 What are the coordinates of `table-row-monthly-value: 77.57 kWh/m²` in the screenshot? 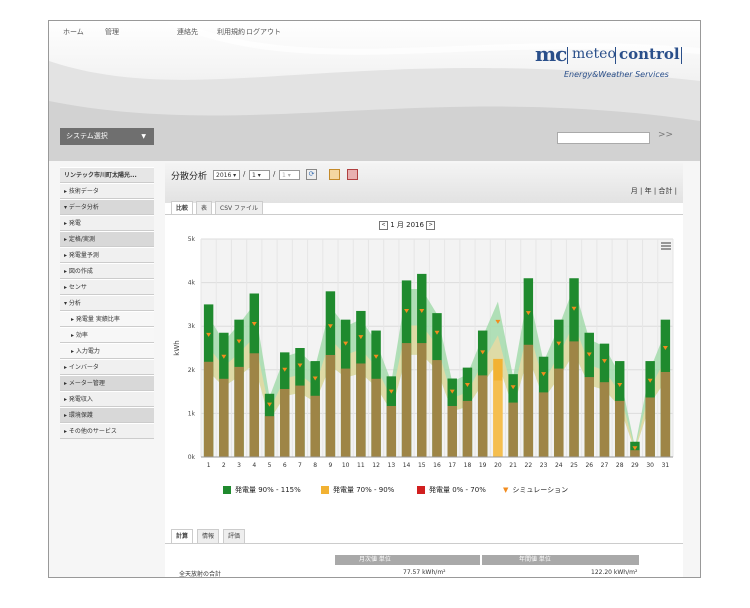 It's located at (424, 572).